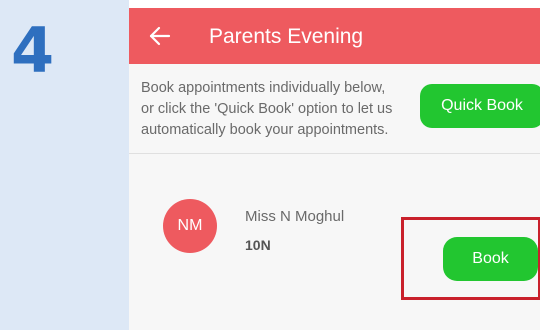 The image size is (540, 330). I want to click on app-bar: Parents Evening, so click(334, 36).